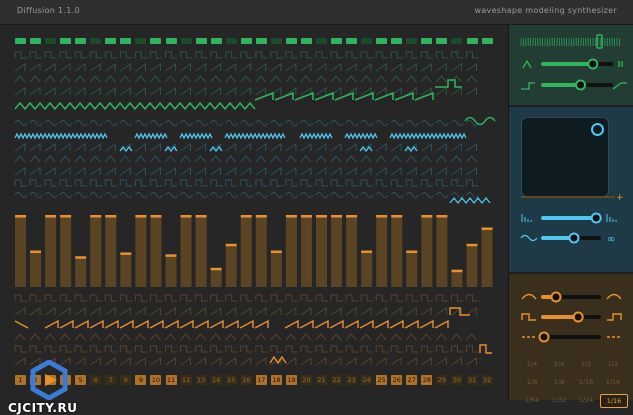 The height and width of the screenshot is (415, 633). I want to click on step-number: 11, so click(171, 380).